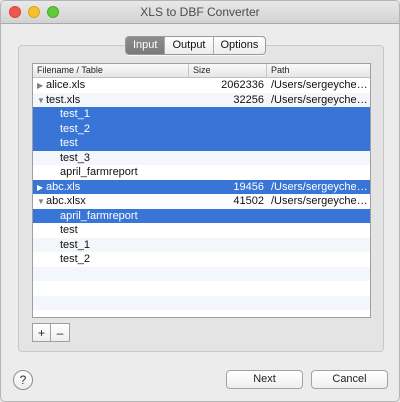 Image resolution: width=400 pixels, height=402 pixels. I want to click on list-edit-buttons: + –, so click(51, 332).